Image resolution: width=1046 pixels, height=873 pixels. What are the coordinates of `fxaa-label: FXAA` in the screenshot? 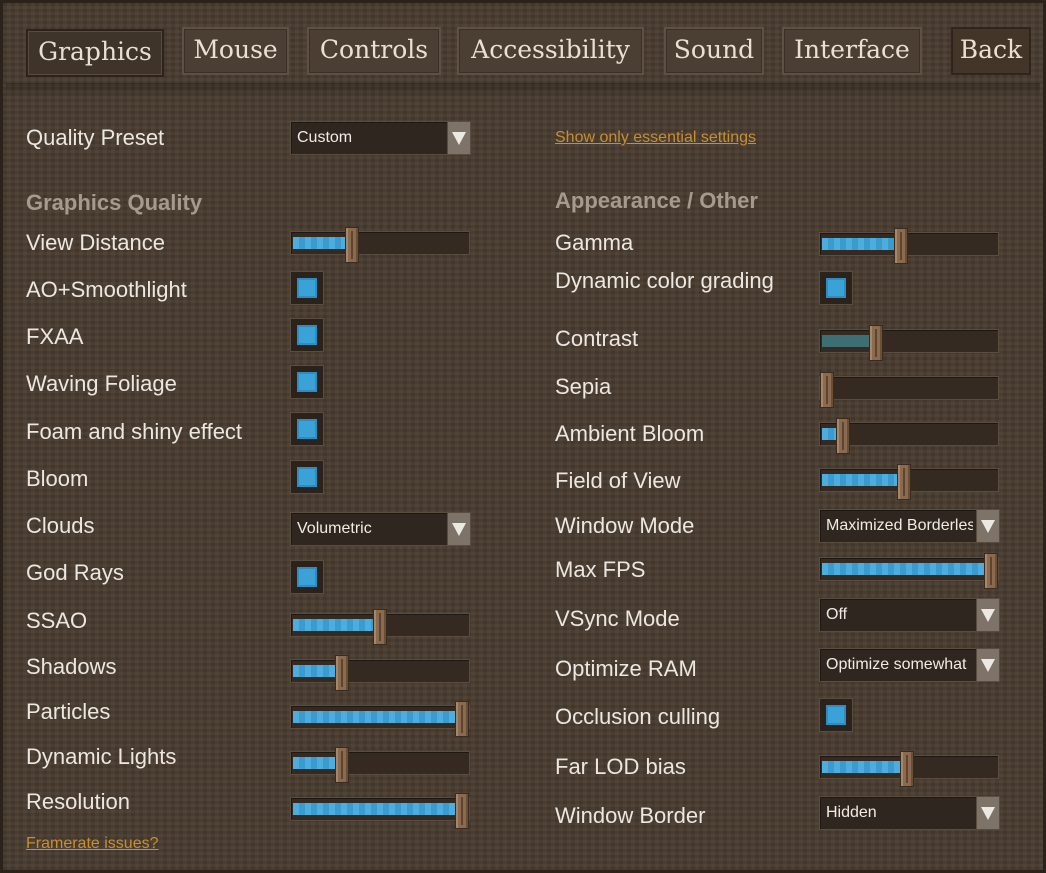 It's located at (55, 336).